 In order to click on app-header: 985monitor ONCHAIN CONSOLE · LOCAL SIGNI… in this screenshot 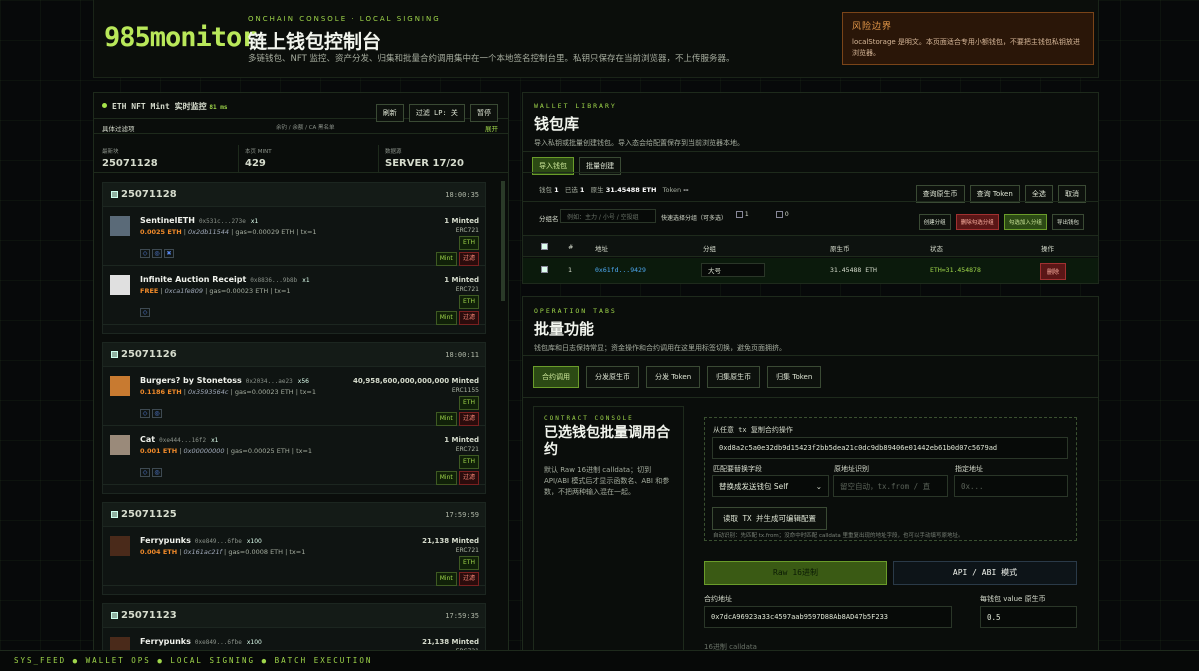, I will do `click(596, 39)`.